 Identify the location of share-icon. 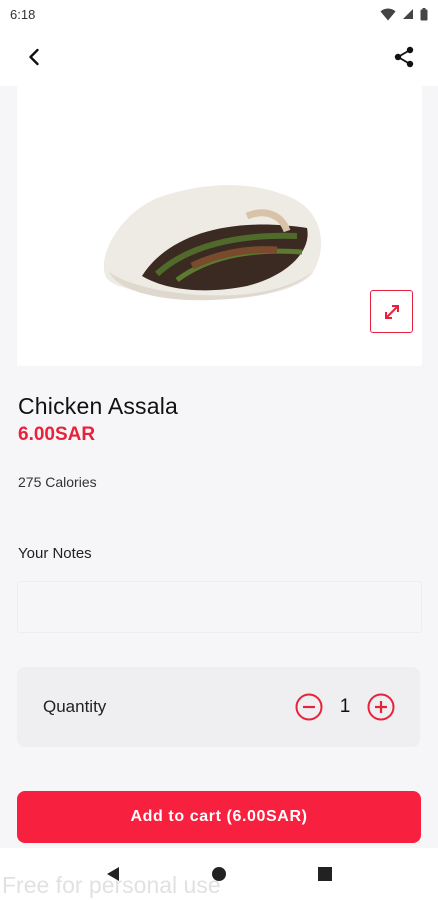
(404, 57).